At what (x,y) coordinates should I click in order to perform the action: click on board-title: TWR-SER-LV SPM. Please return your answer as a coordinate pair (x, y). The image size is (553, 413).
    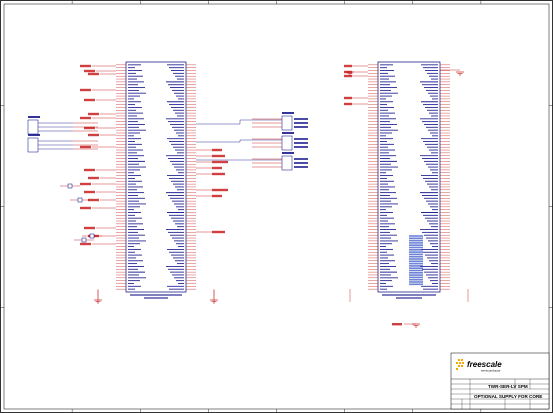
    Looking at the image, I should click on (508, 386).